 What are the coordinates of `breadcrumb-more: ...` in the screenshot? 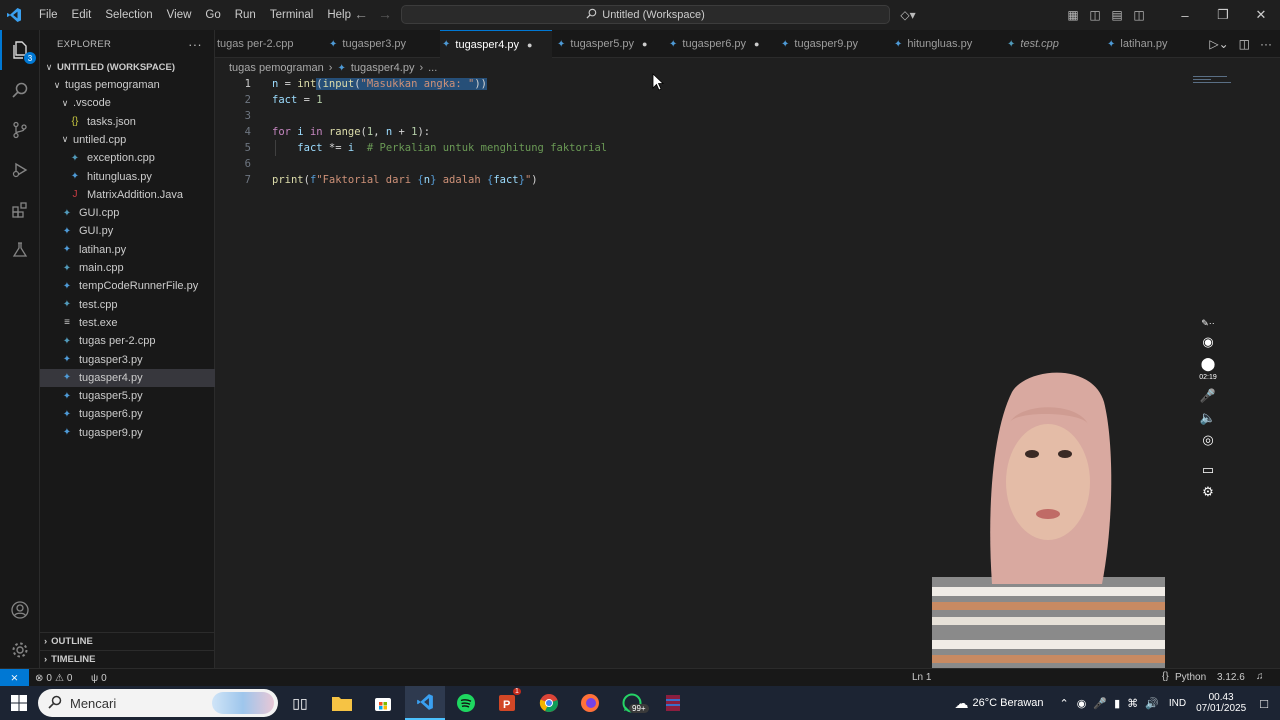 It's located at (432, 68).